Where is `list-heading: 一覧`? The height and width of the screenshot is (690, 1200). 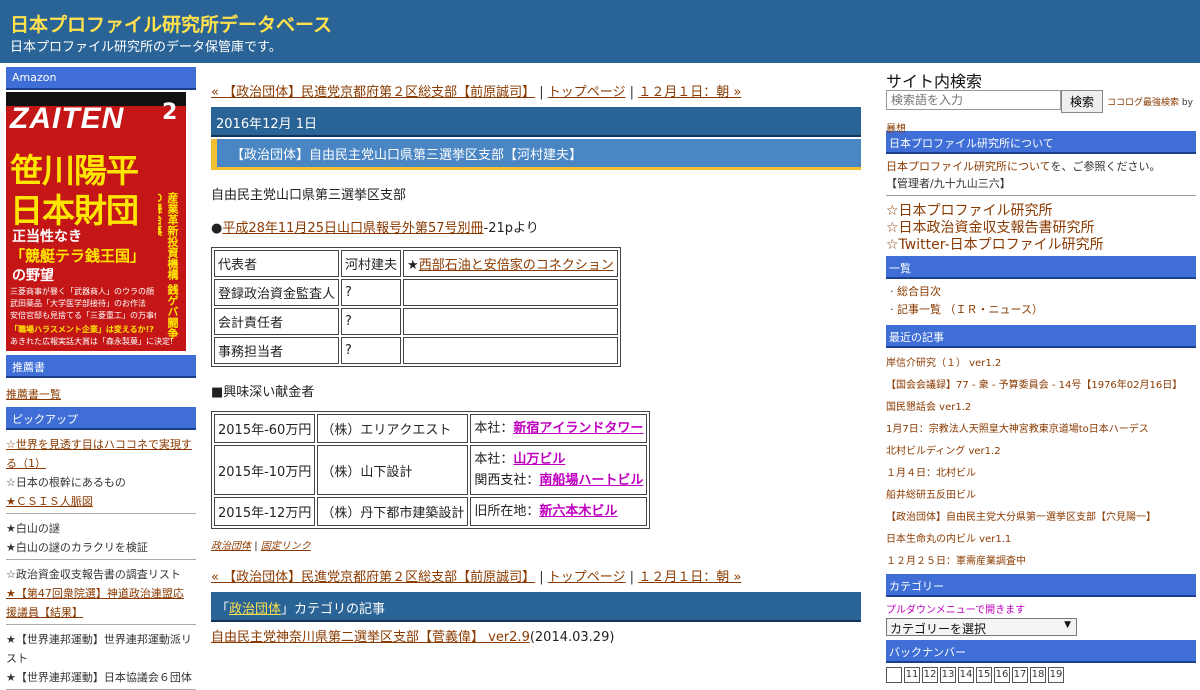
list-heading: 一覧 is located at coordinates (1041, 267).